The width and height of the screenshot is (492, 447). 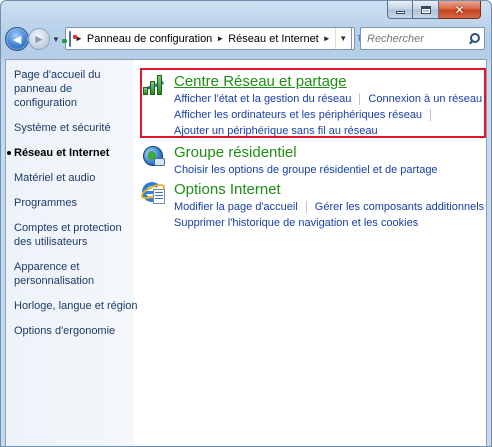 I want to click on breadcrumb-control-panel: Panneau de configuration, so click(x=149, y=39).